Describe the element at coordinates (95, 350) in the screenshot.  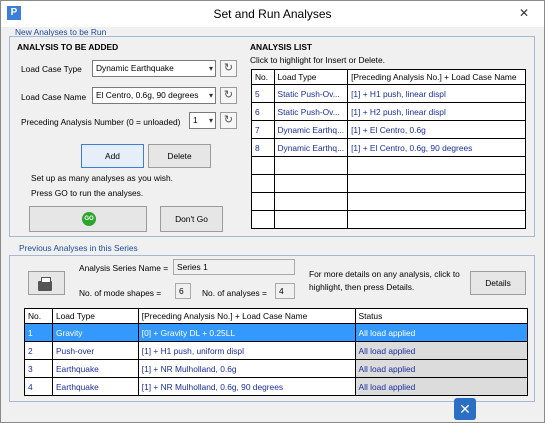
I see `row-load-type: Push-over` at that location.